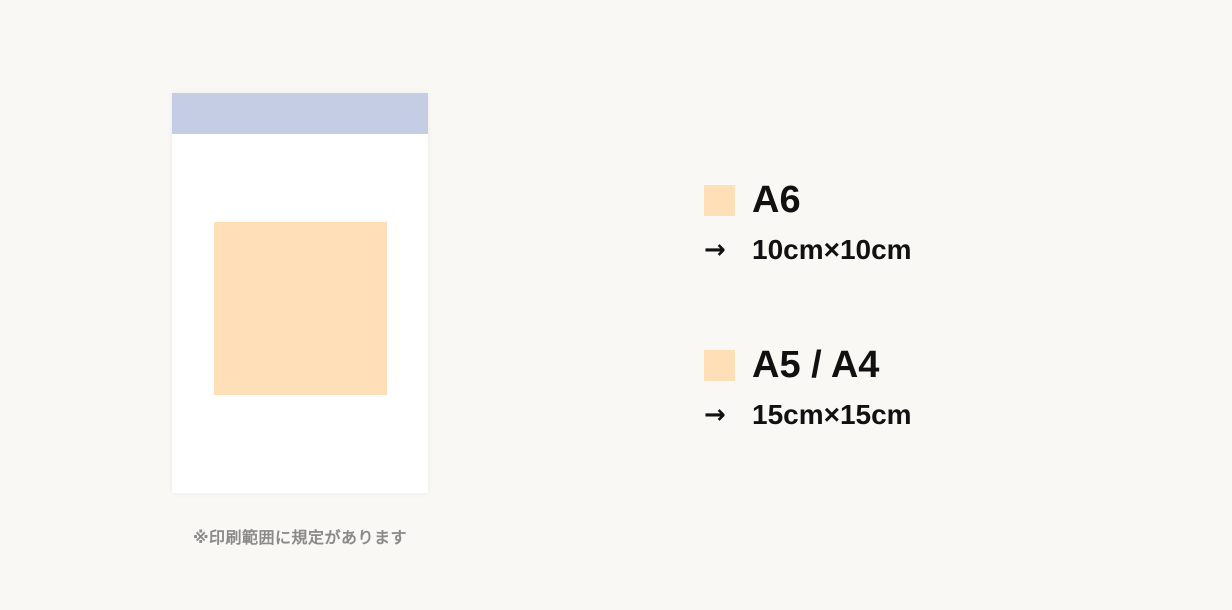  Describe the element at coordinates (832, 249) in the screenshot. I see `dimension-text: 10cm×10cm` at that location.